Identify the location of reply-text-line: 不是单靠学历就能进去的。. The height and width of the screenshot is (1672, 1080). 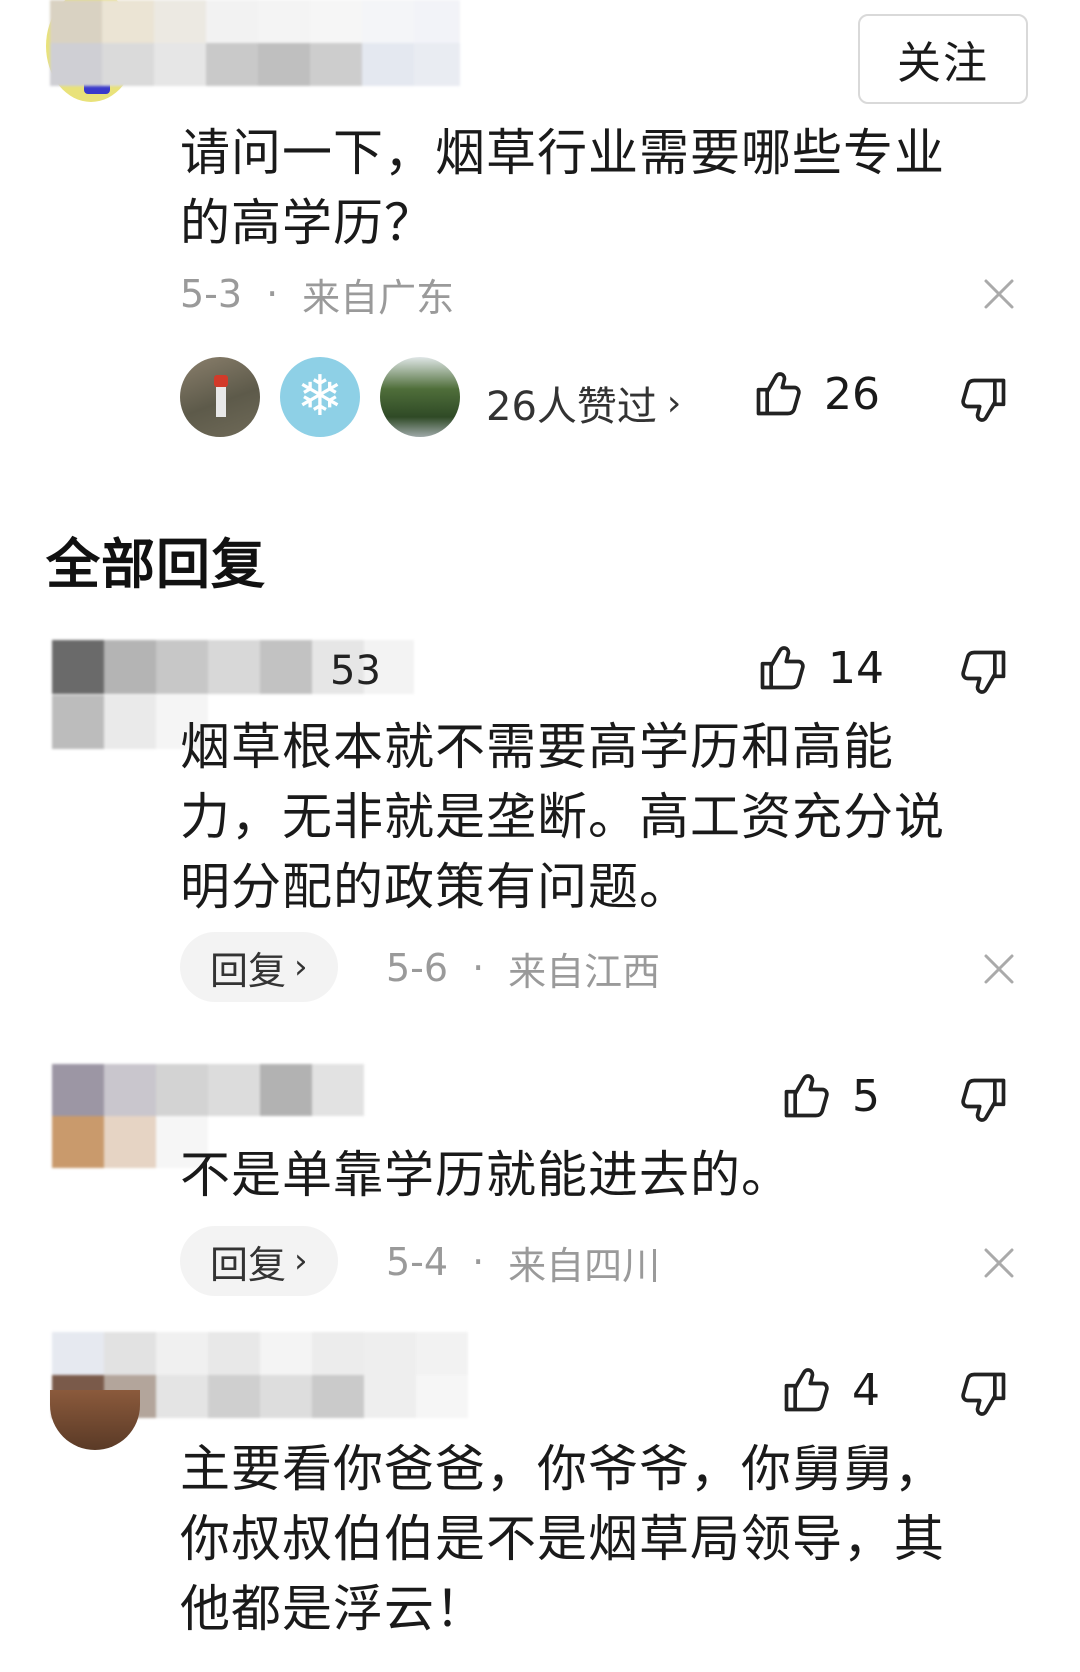
(486, 1175).